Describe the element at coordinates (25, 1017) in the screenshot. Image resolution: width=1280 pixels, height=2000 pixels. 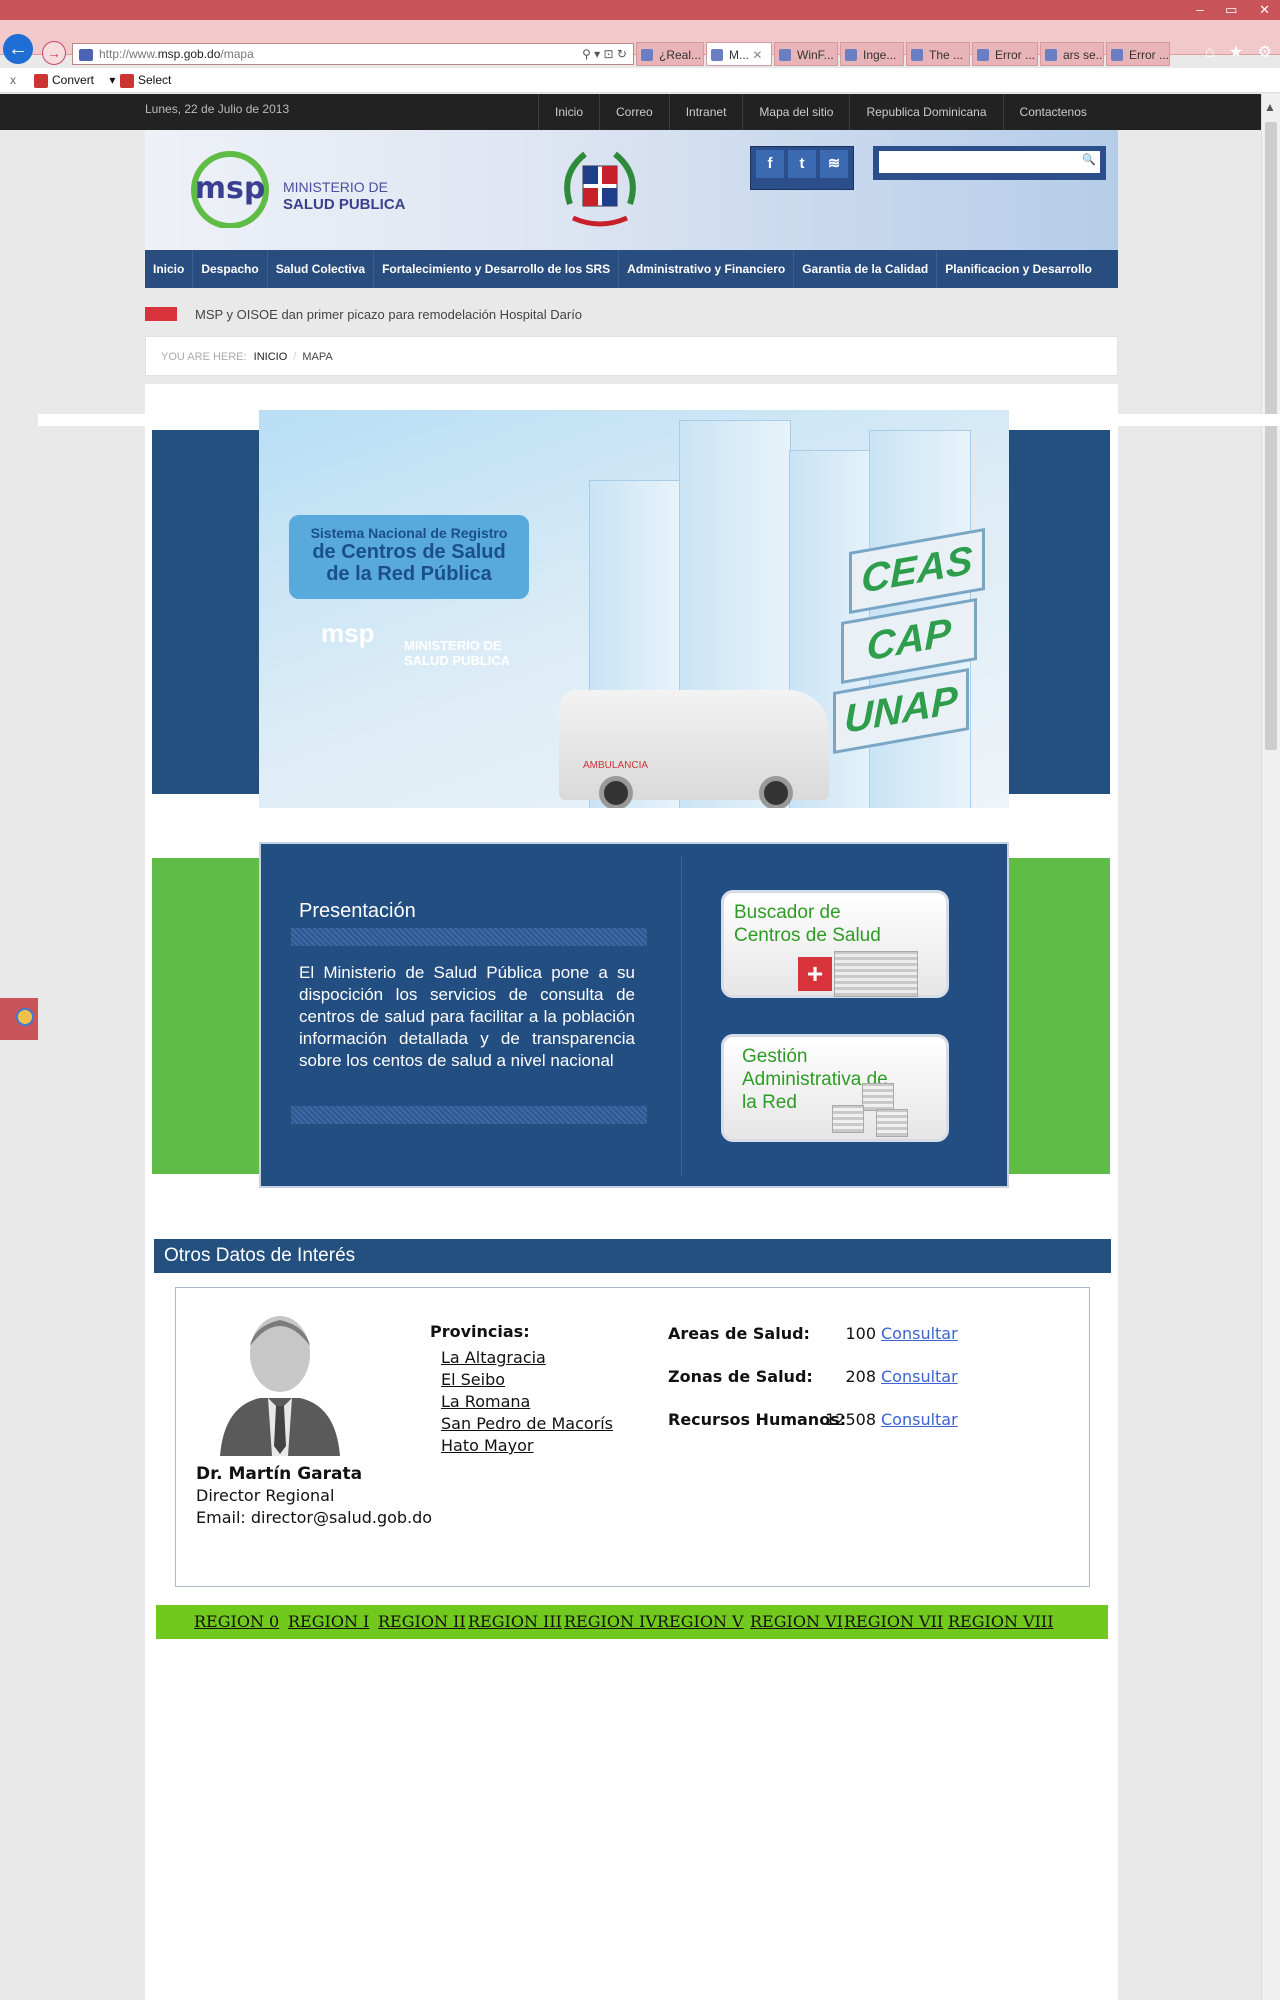
I see `ie-taskbar-icon` at that location.